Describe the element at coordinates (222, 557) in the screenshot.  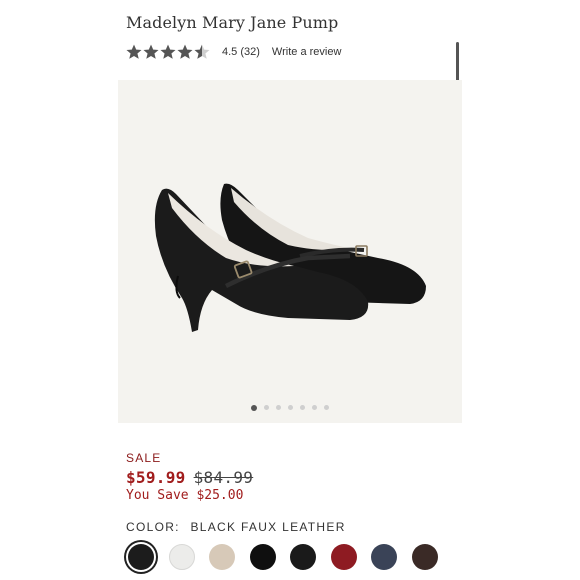
I see `color-swatch-nude` at that location.